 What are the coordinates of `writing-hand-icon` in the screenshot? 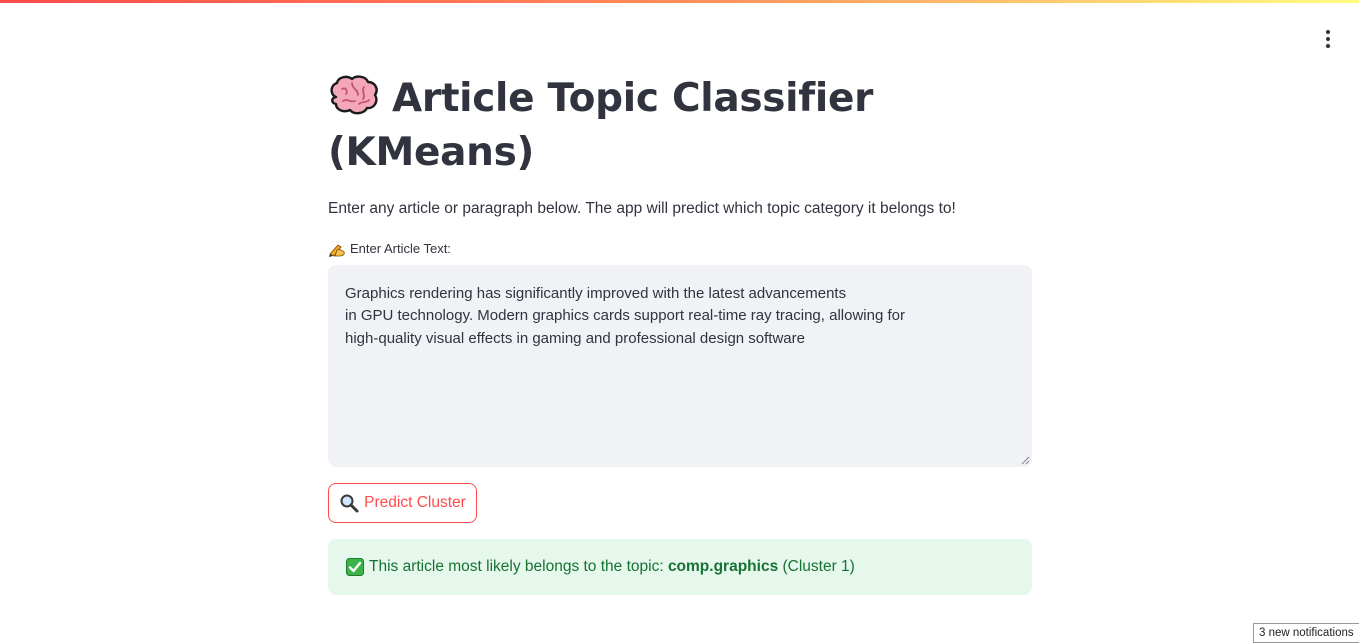 It's located at (337, 250).